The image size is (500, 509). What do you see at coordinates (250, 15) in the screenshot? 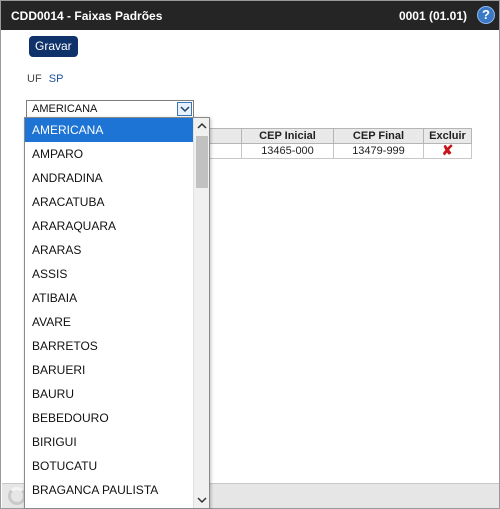
I see `title-bar: CDD0014 - Faixas Padrões 0001 (01.01) ?` at bounding box center [250, 15].